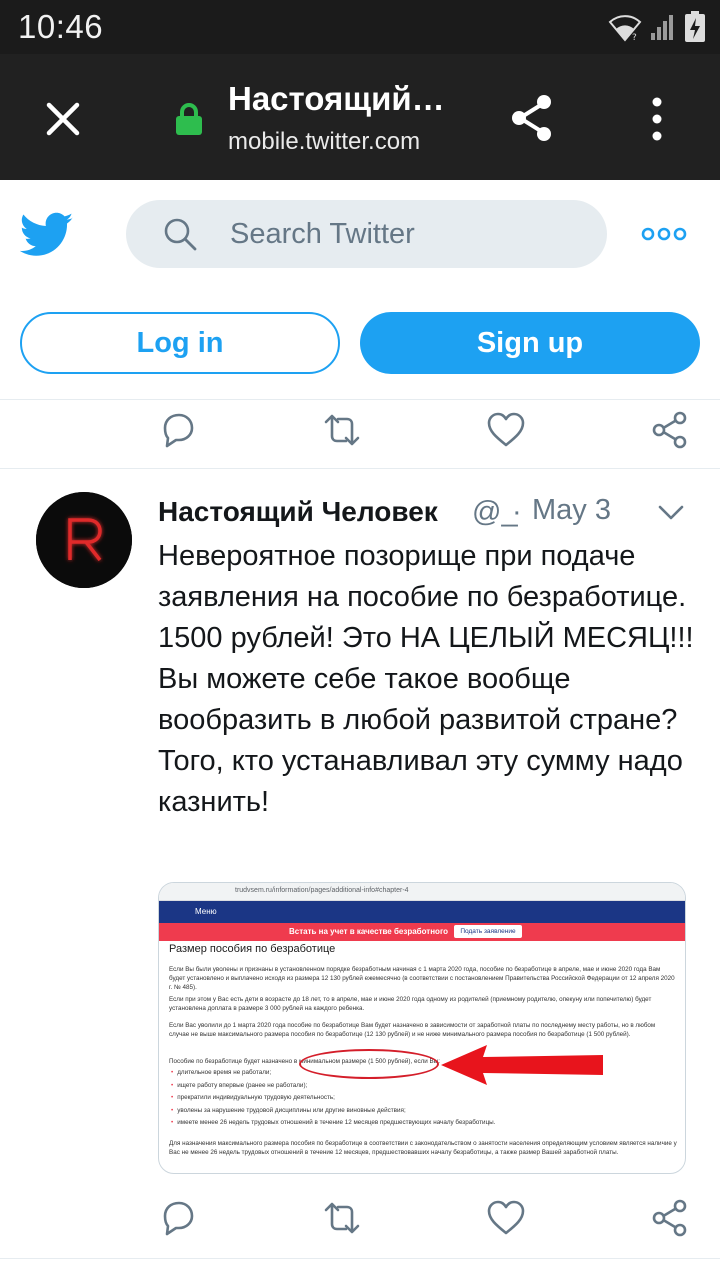 The image size is (720, 1280). Describe the element at coordinates (180, 343) in the screenshot. I see `login-button: Log in` at that location.